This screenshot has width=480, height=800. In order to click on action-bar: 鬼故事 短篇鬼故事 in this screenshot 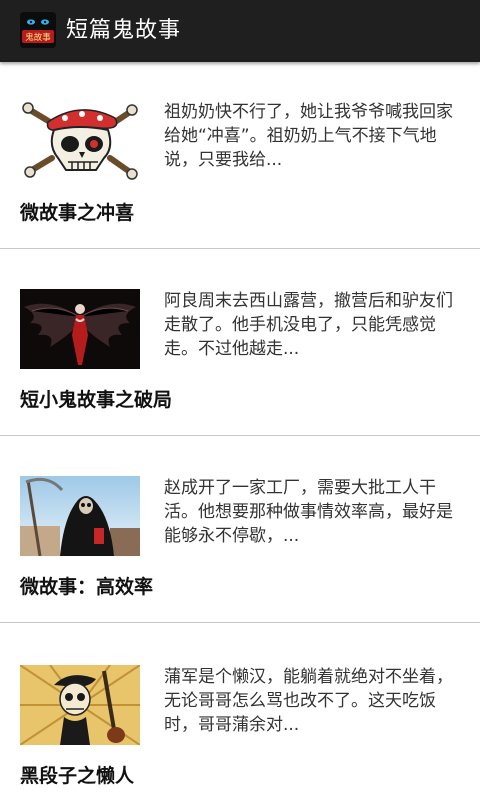, I will do `click(240, 31)`.